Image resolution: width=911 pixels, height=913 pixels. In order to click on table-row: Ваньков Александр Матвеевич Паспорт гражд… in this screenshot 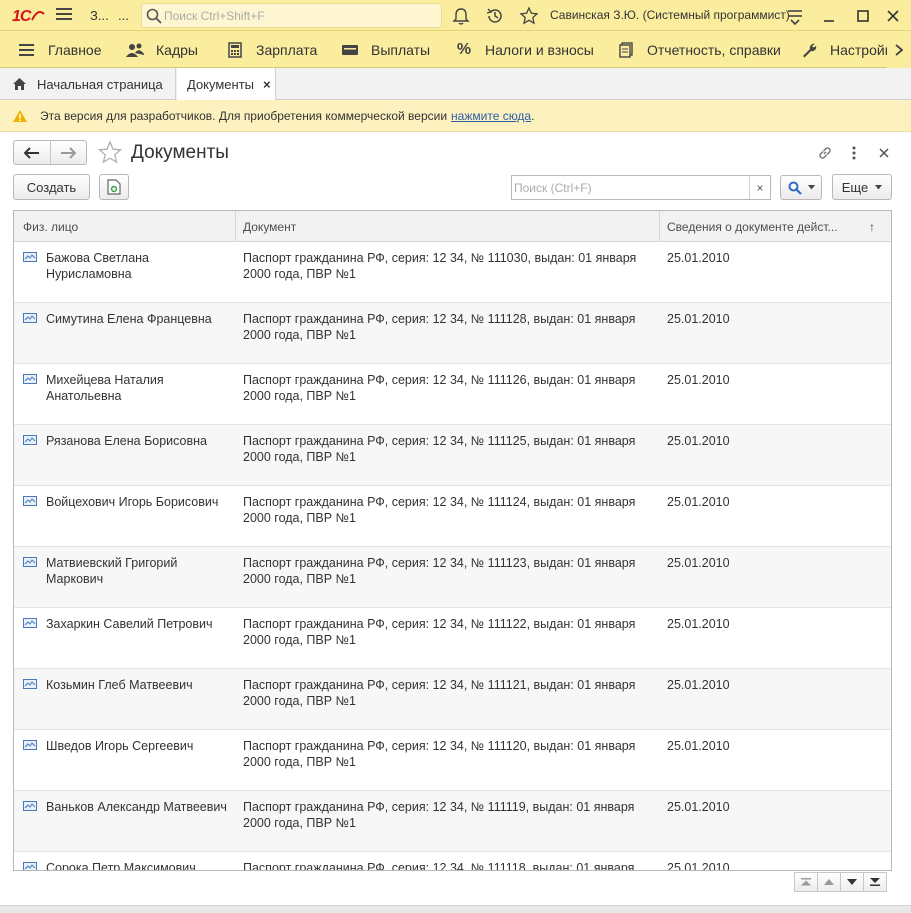, I will do `click(452, 821)`.